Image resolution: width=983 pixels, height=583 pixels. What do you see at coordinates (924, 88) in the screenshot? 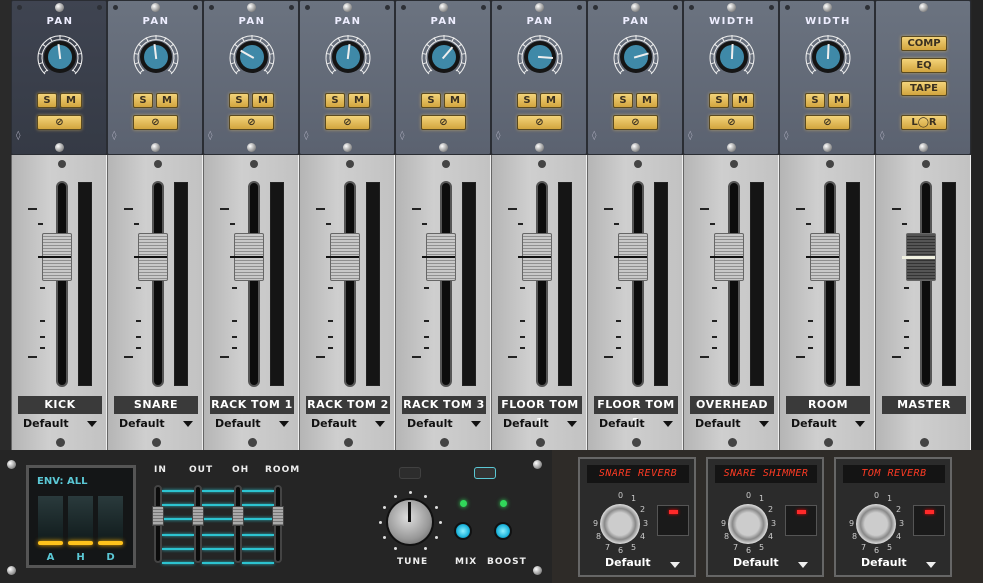
I see `tape-button: TAPE` at bounding box center [924, 88].